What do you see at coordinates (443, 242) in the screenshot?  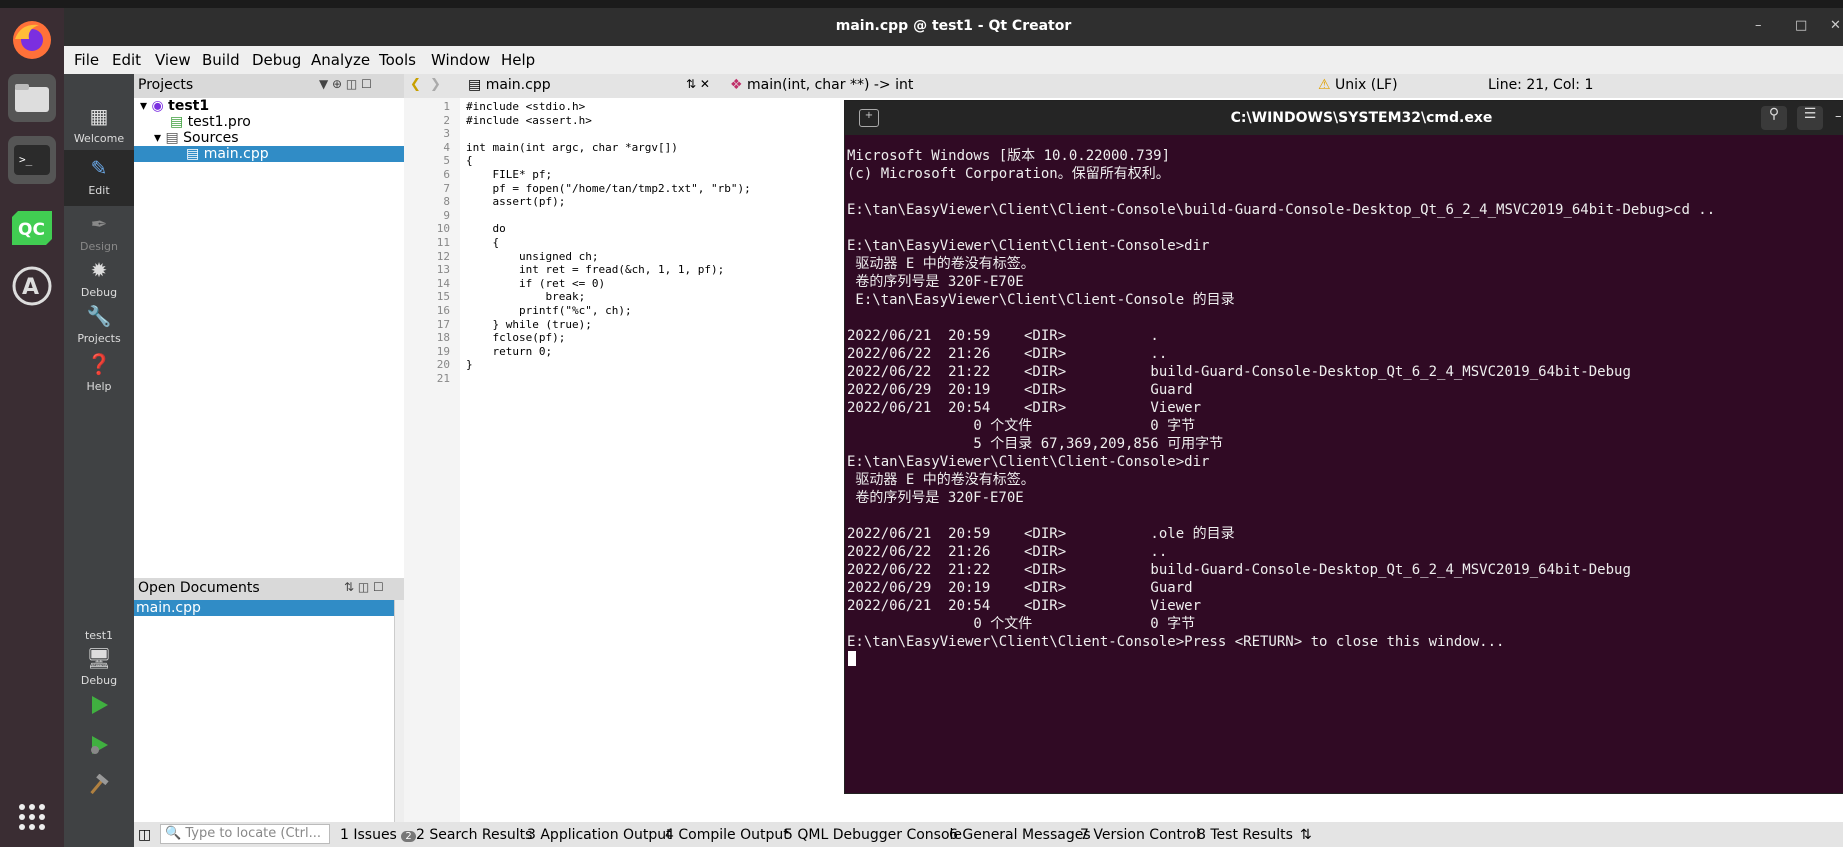 I see `line-number: 11` at bounding box center [443, 242].